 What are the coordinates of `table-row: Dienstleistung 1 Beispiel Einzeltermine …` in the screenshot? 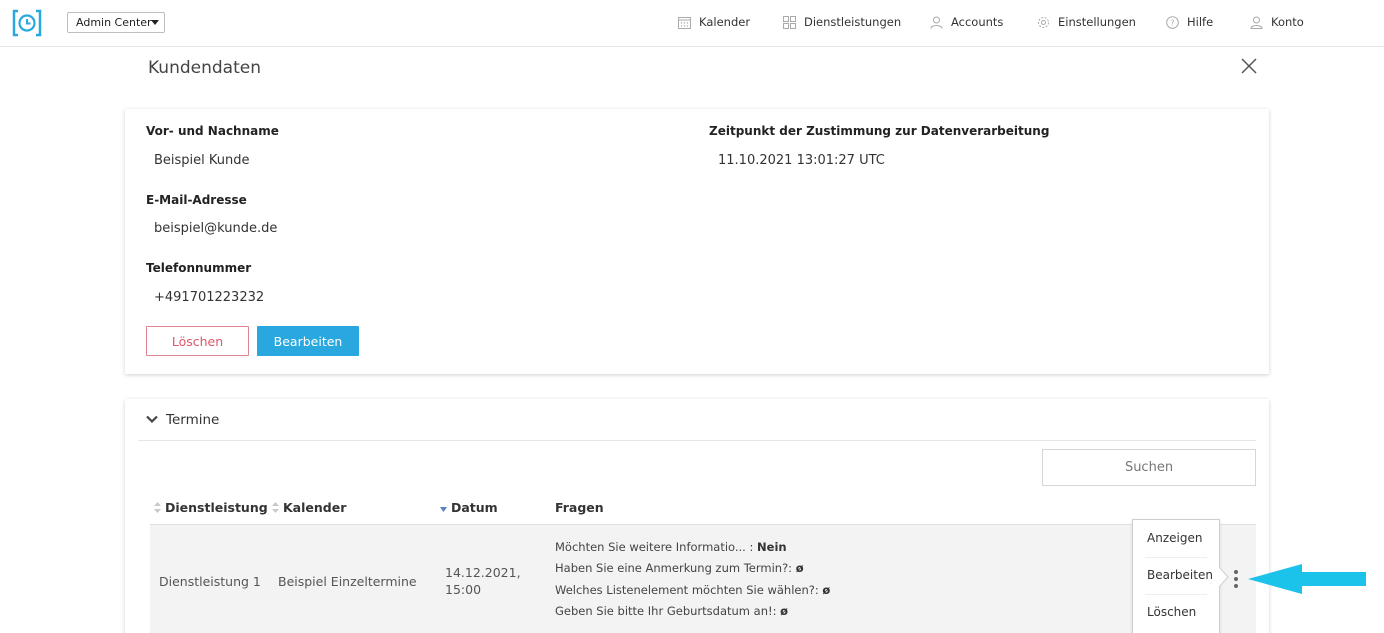 It's located at (703, 579).